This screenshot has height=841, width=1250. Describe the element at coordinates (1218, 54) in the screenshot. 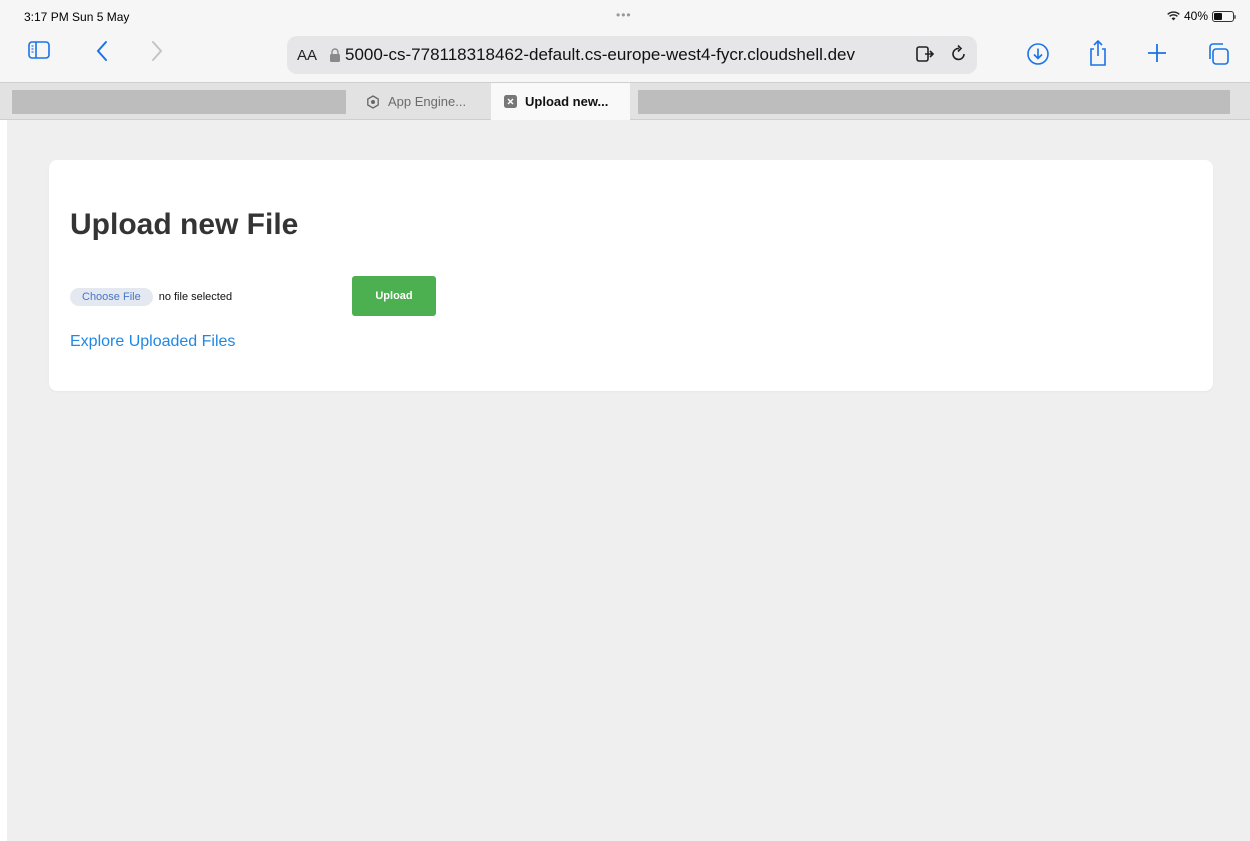

I see `tab-overview-icon` at that location.